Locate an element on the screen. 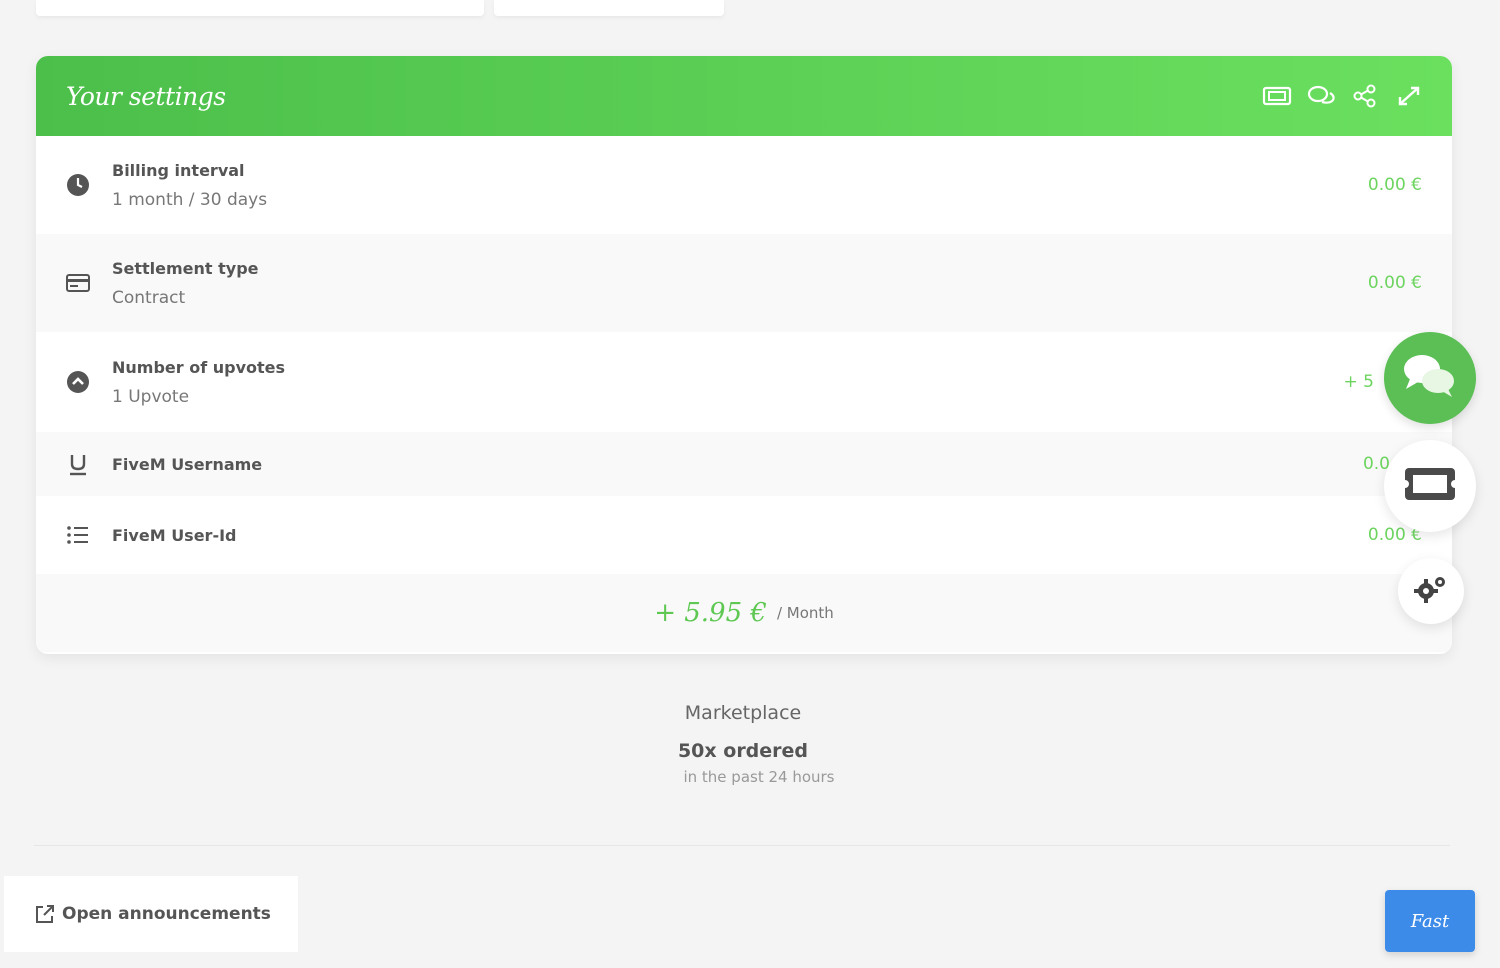 Image resolution: width=1500 pixels, height=968 pixels. setting-texts: FiveM User-Id is located at coordinates (767, 535).